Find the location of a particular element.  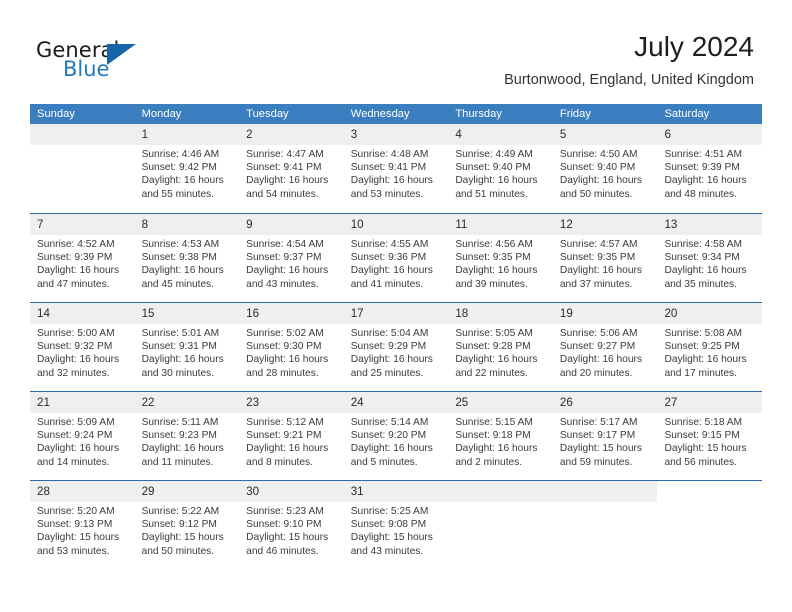

weekday-header-monday: Monday is located at coordinates (161, 114).